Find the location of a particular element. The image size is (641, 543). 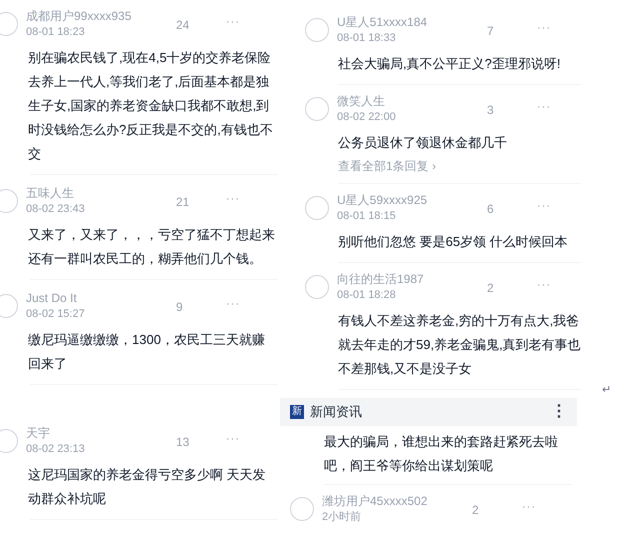

replies-link: 查看全部1条回复 › is located at coordinates (489, 166).